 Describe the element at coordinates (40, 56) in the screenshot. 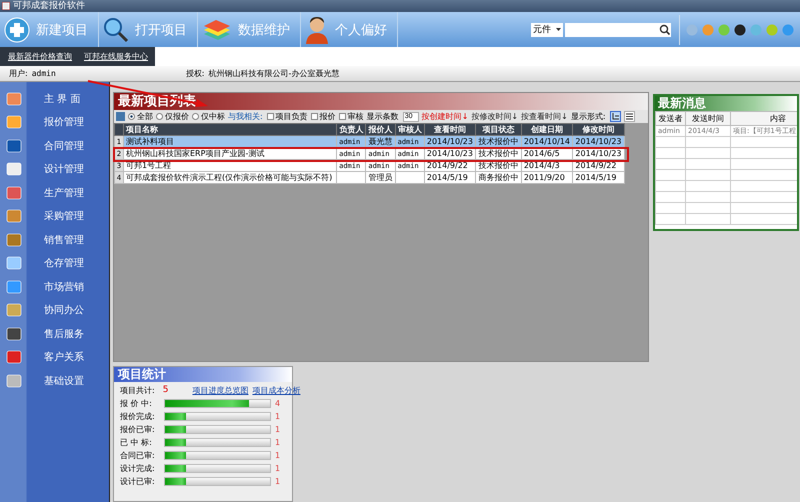

I see `top-link: 最新器件价格查询` at that location.